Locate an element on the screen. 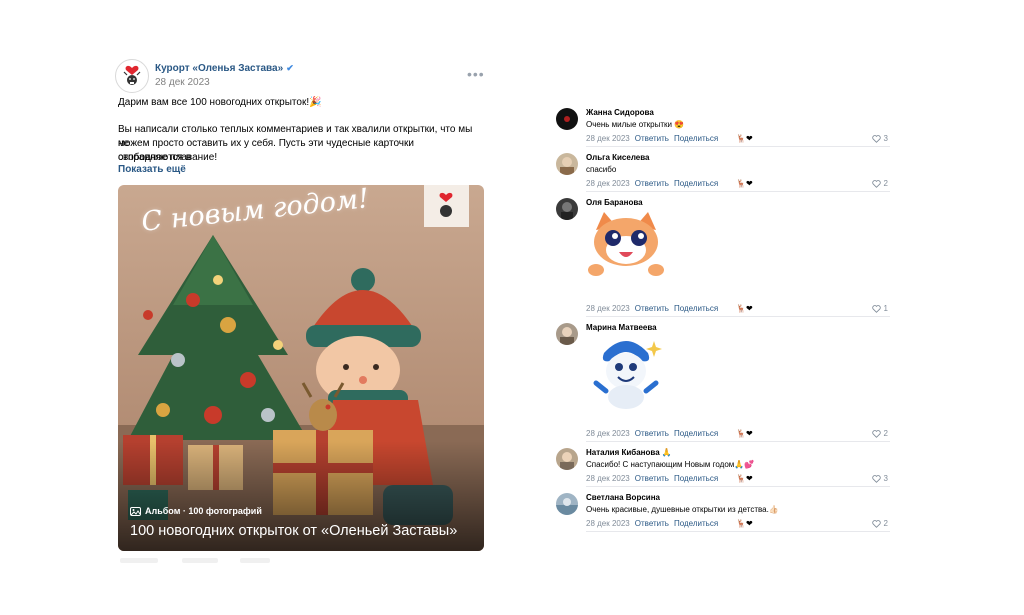 The image size is (1024, 615). comment-author: Жанна Сидорова is located at coordinates (620, 112).